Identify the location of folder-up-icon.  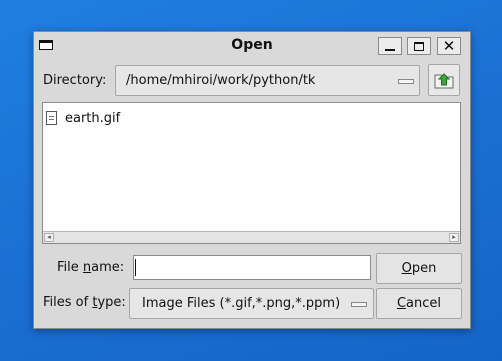
(444, 81).